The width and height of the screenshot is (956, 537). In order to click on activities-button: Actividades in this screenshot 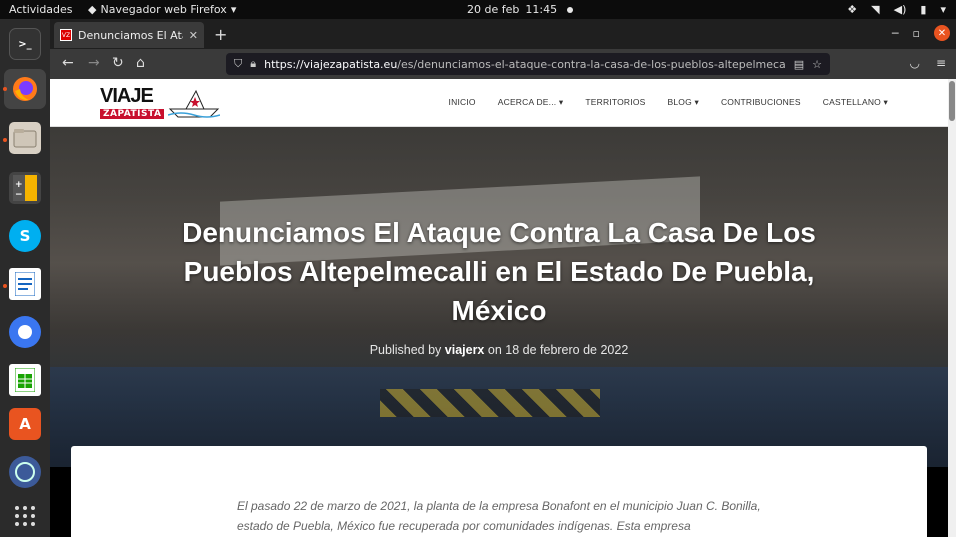, I will do `click(41, 9)`.